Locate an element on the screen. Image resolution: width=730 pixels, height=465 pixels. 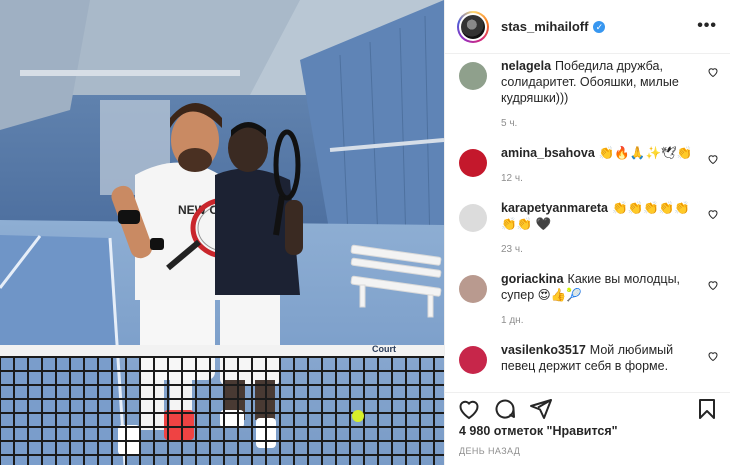
likes-count: 4 980 отметок "Нравится" is located at coordinates (538, 431).